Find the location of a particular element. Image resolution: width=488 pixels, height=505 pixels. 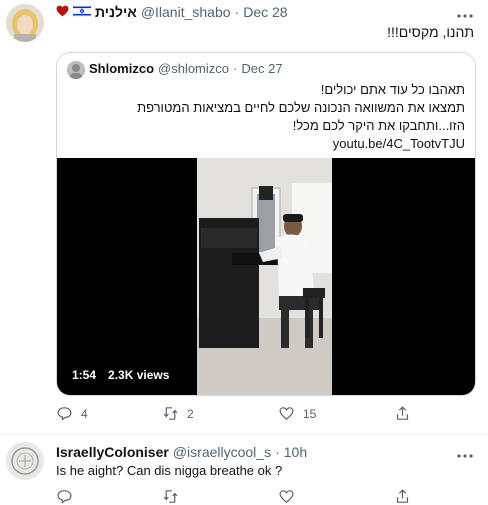

reply-display-name: IsraellyColoniser is located at coordinates (112, 452).